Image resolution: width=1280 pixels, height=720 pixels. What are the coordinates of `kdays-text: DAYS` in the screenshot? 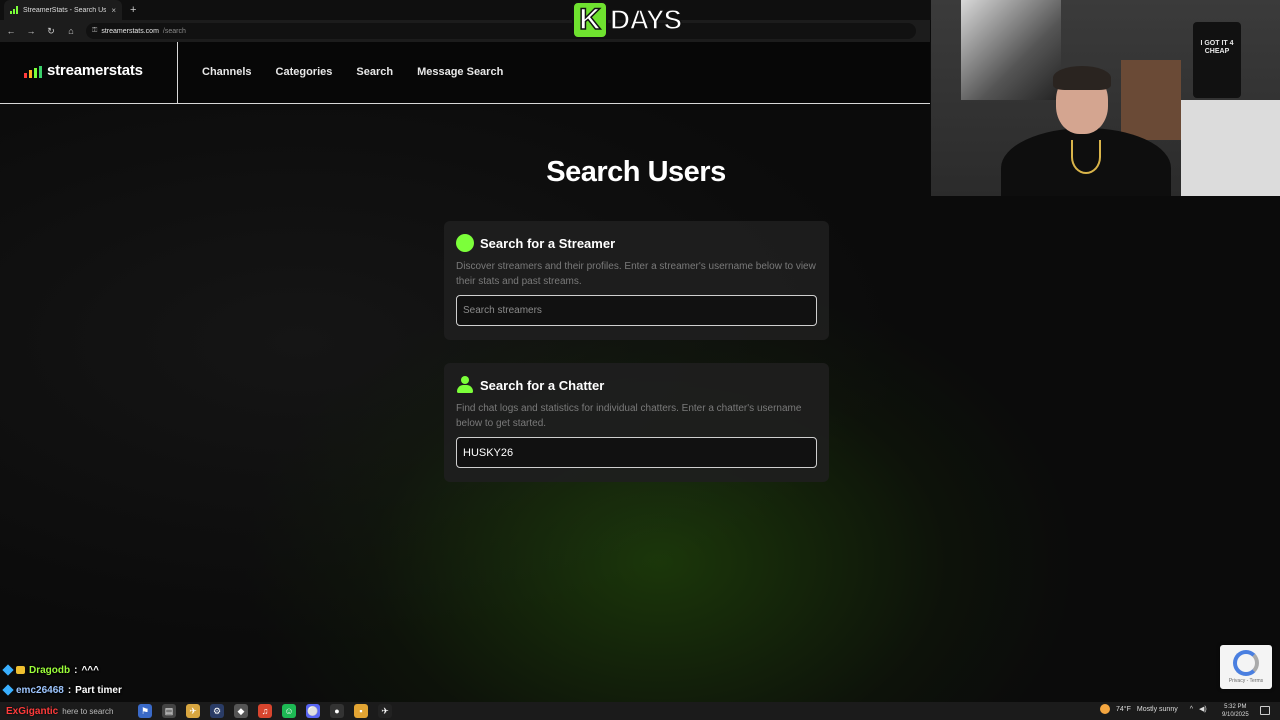 It's located at (646, 19).